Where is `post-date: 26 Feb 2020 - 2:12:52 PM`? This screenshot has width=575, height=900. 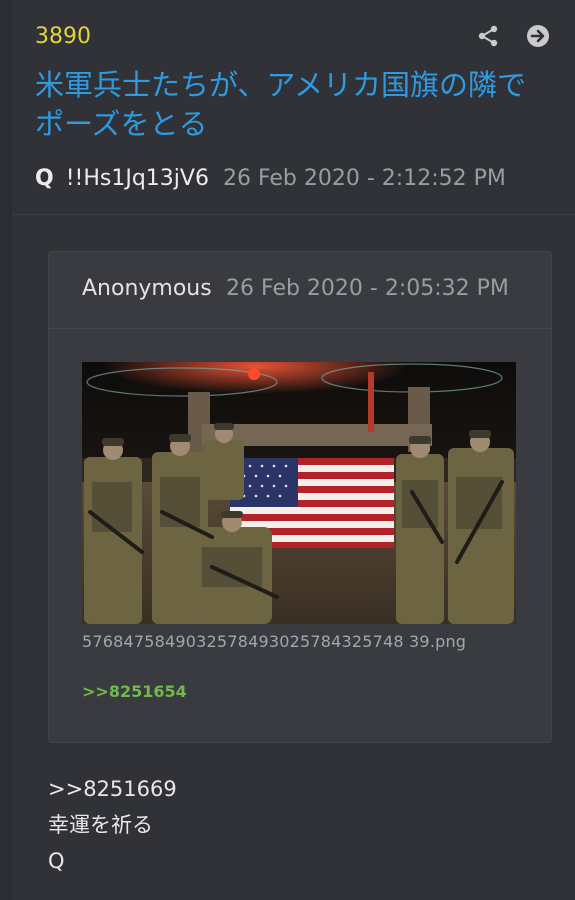 post-date: 26 Feb 2020 - 2:12:52 PM is located at coordinates (364, 178).